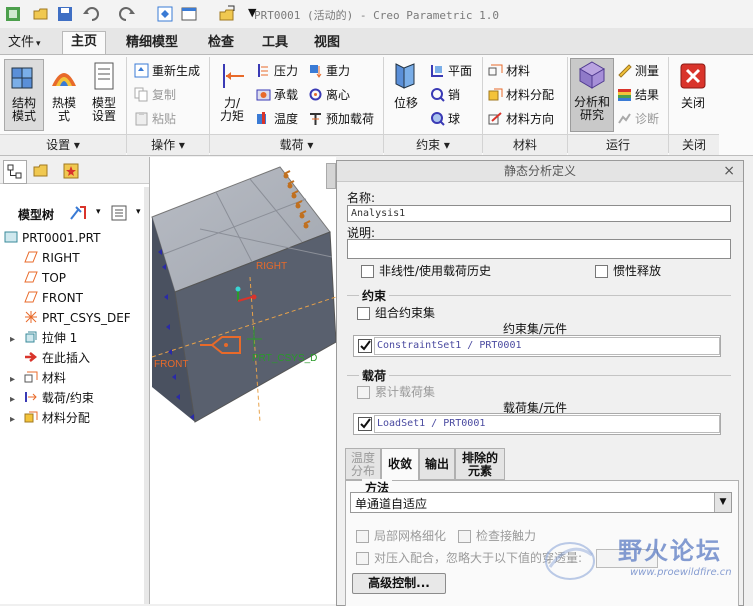 Image resolution: width=753 pixels, height=606 pixels. Describe the element at coordinates (275, 43) in the screenshot. I see `tab-tools: 工具` at that location.